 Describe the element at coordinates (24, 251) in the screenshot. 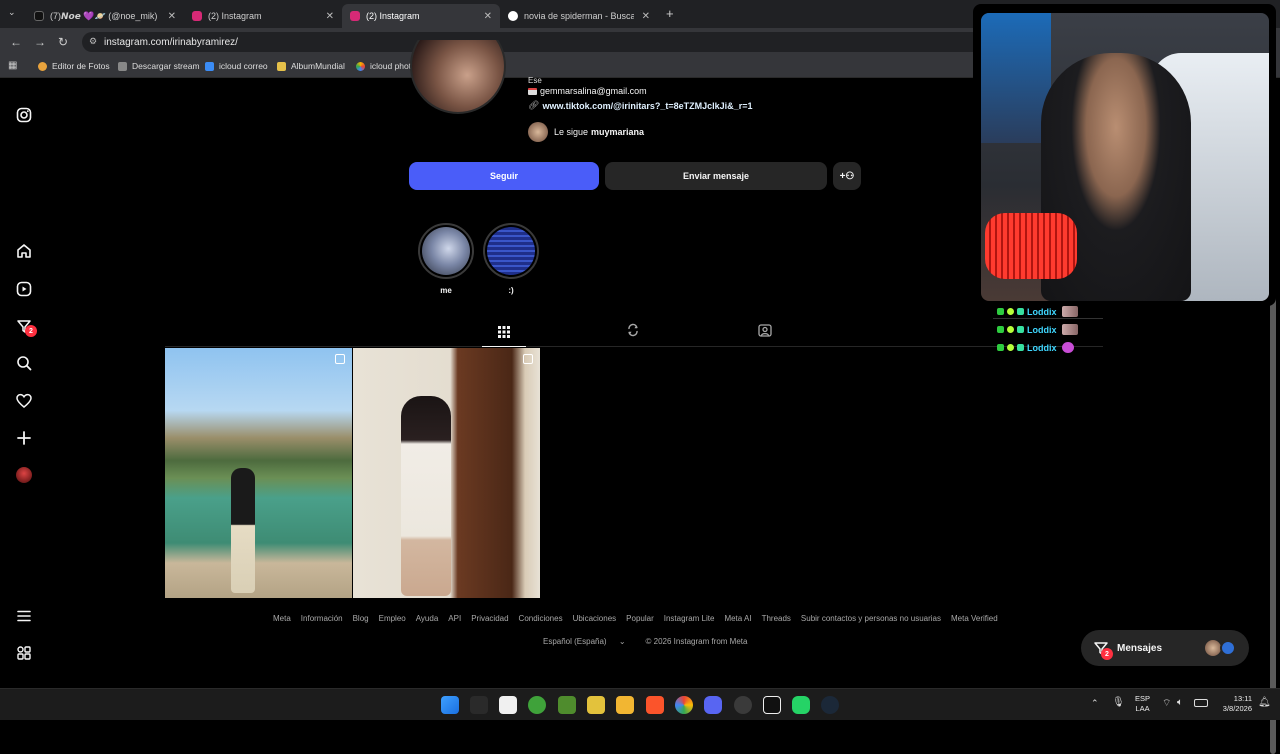

I see `home-icon` at that location.